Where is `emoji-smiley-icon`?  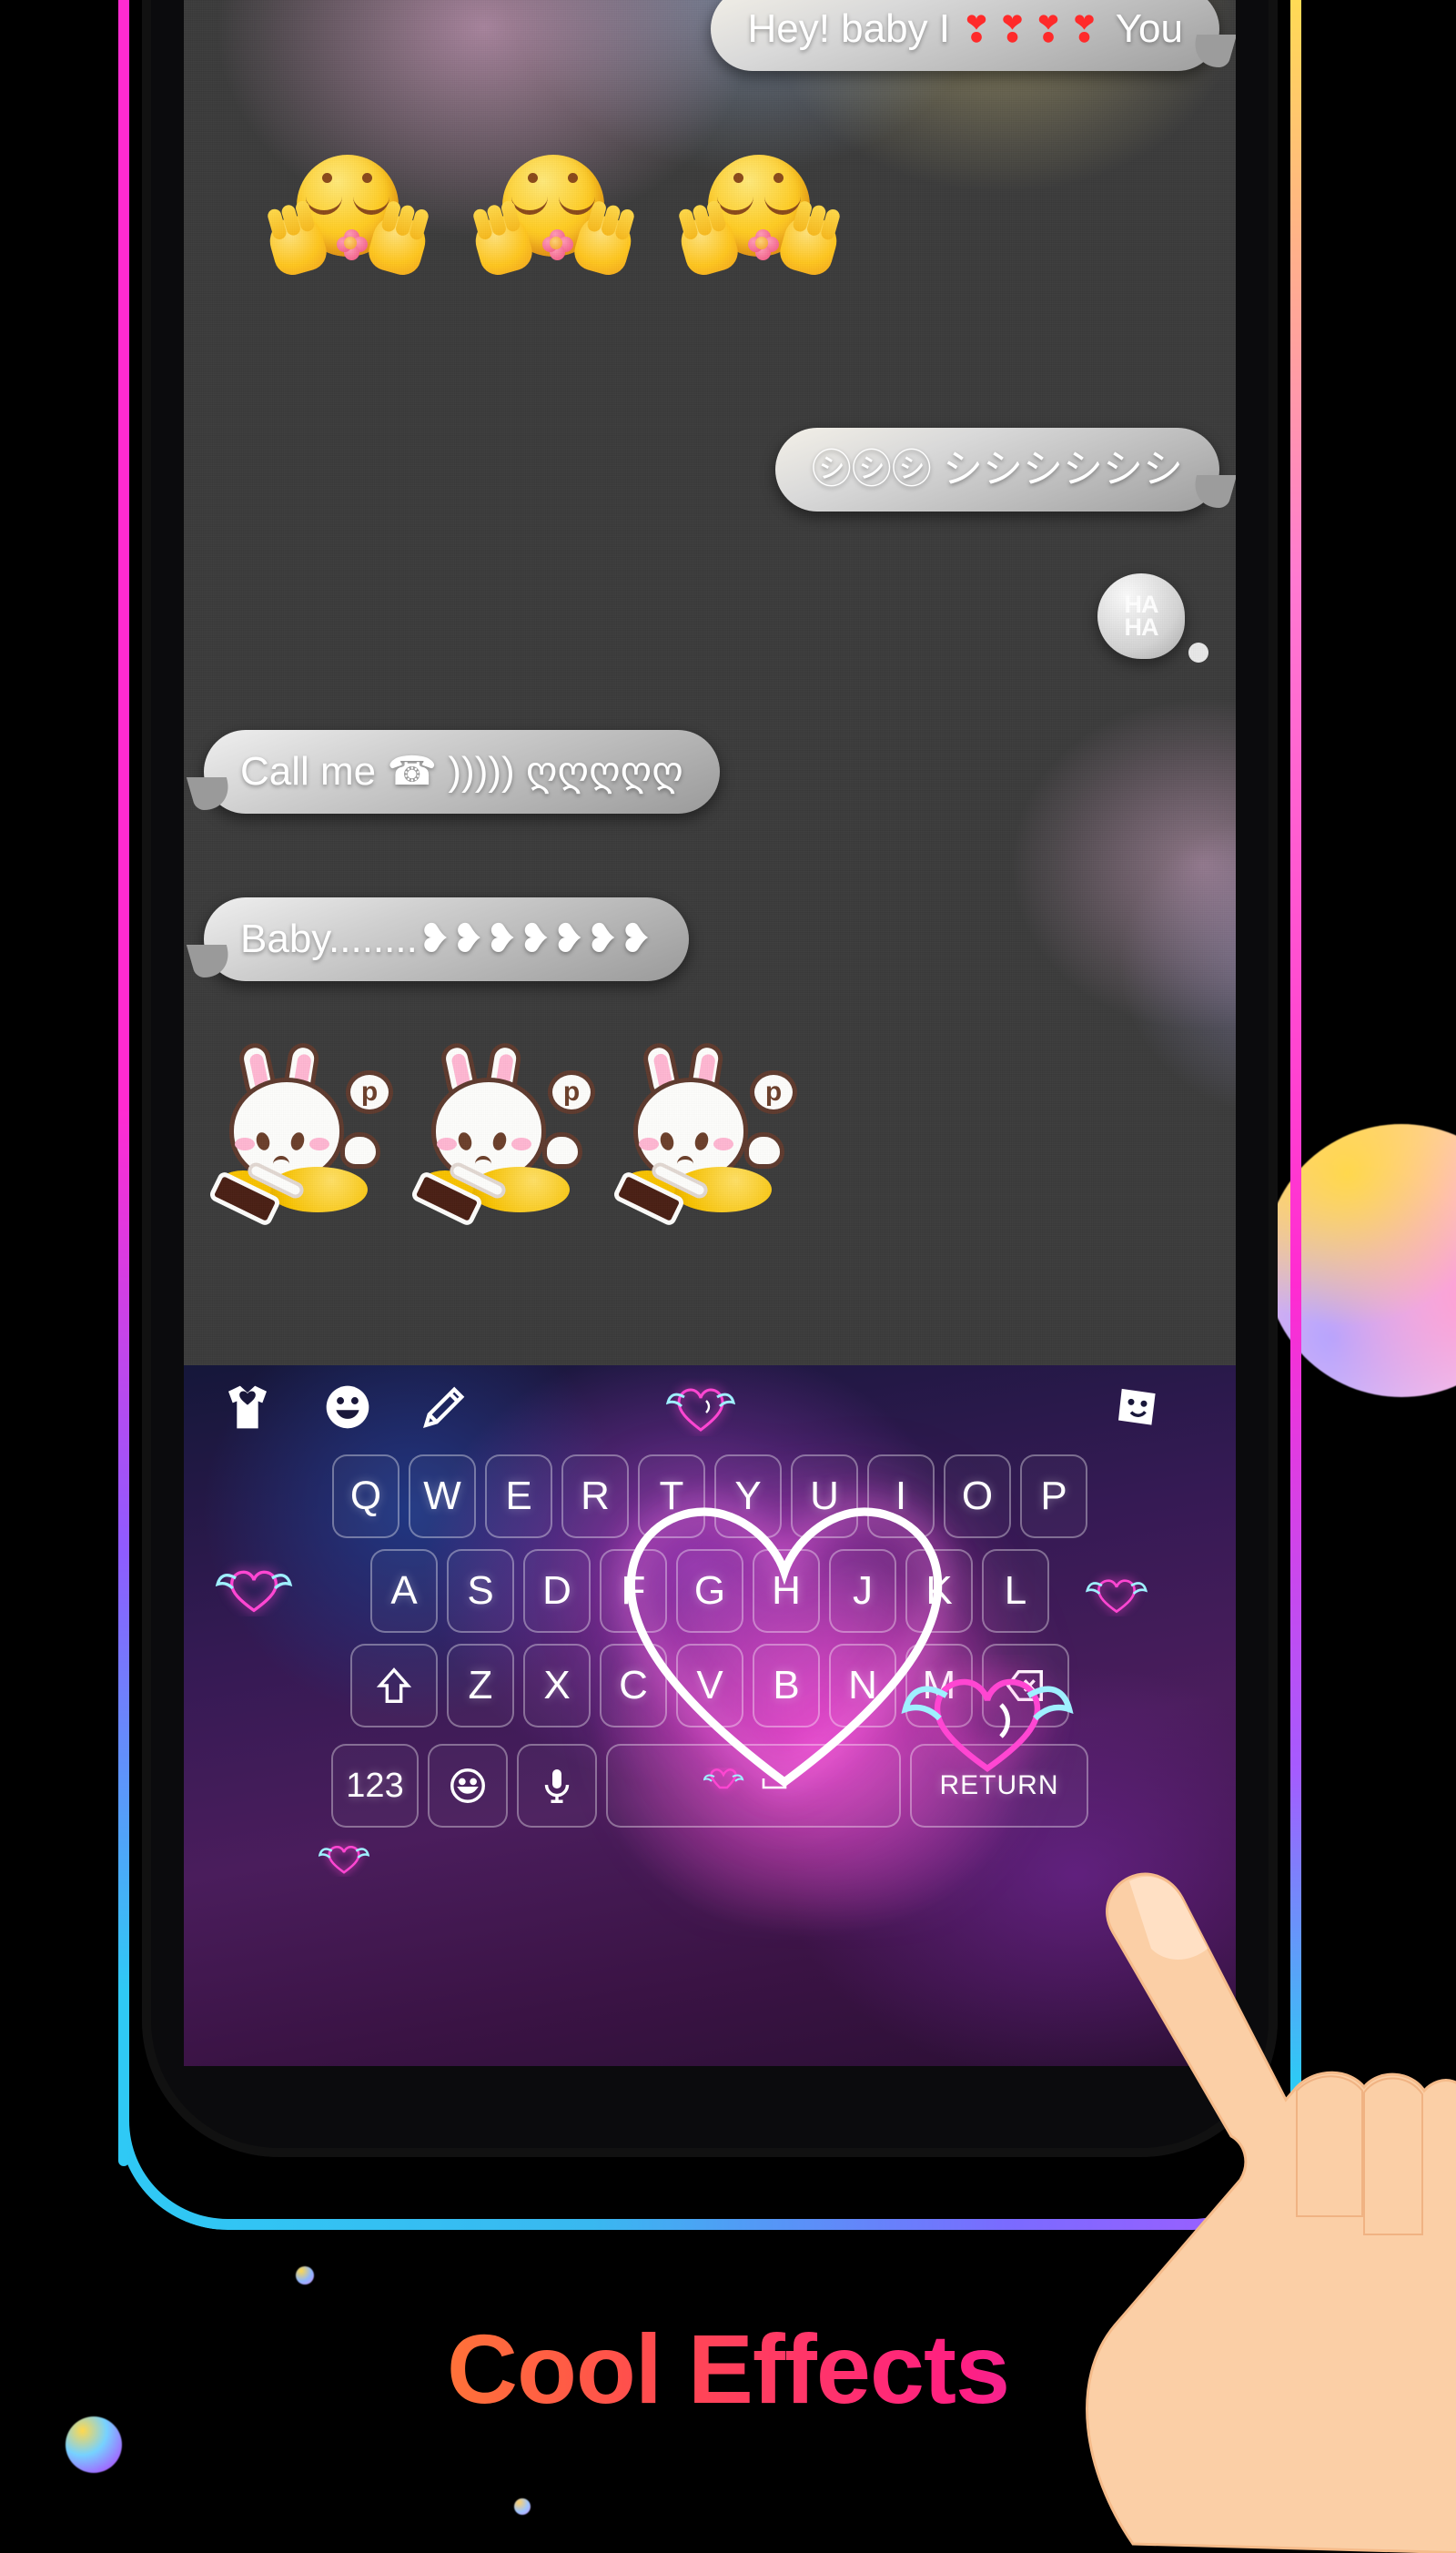 emoji-smiley-icon is located at coordinates (348, 1407).